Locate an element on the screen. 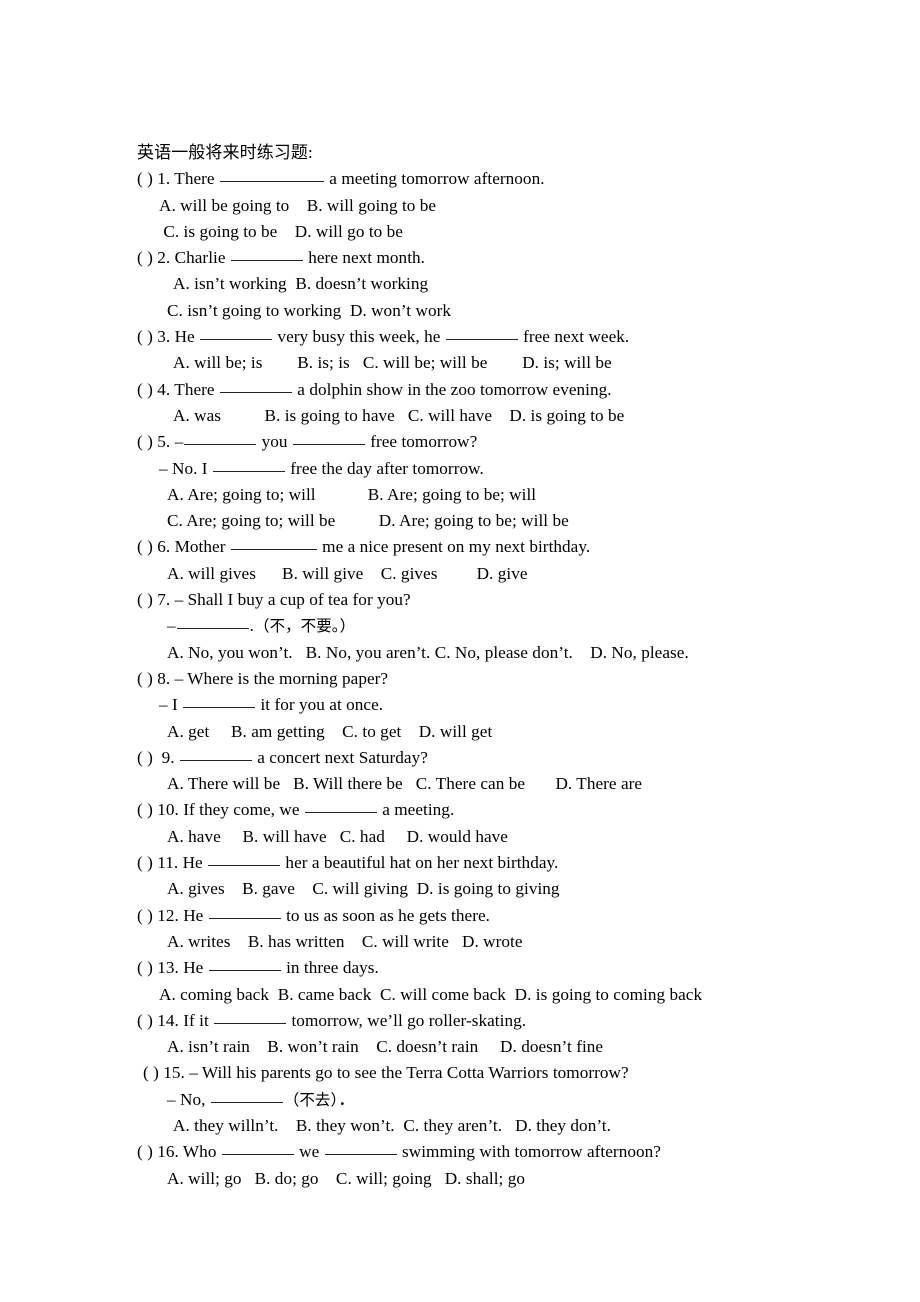  question-2-stem-prefix: ( ) 2. Charlie is located at coordinates (183, 258).